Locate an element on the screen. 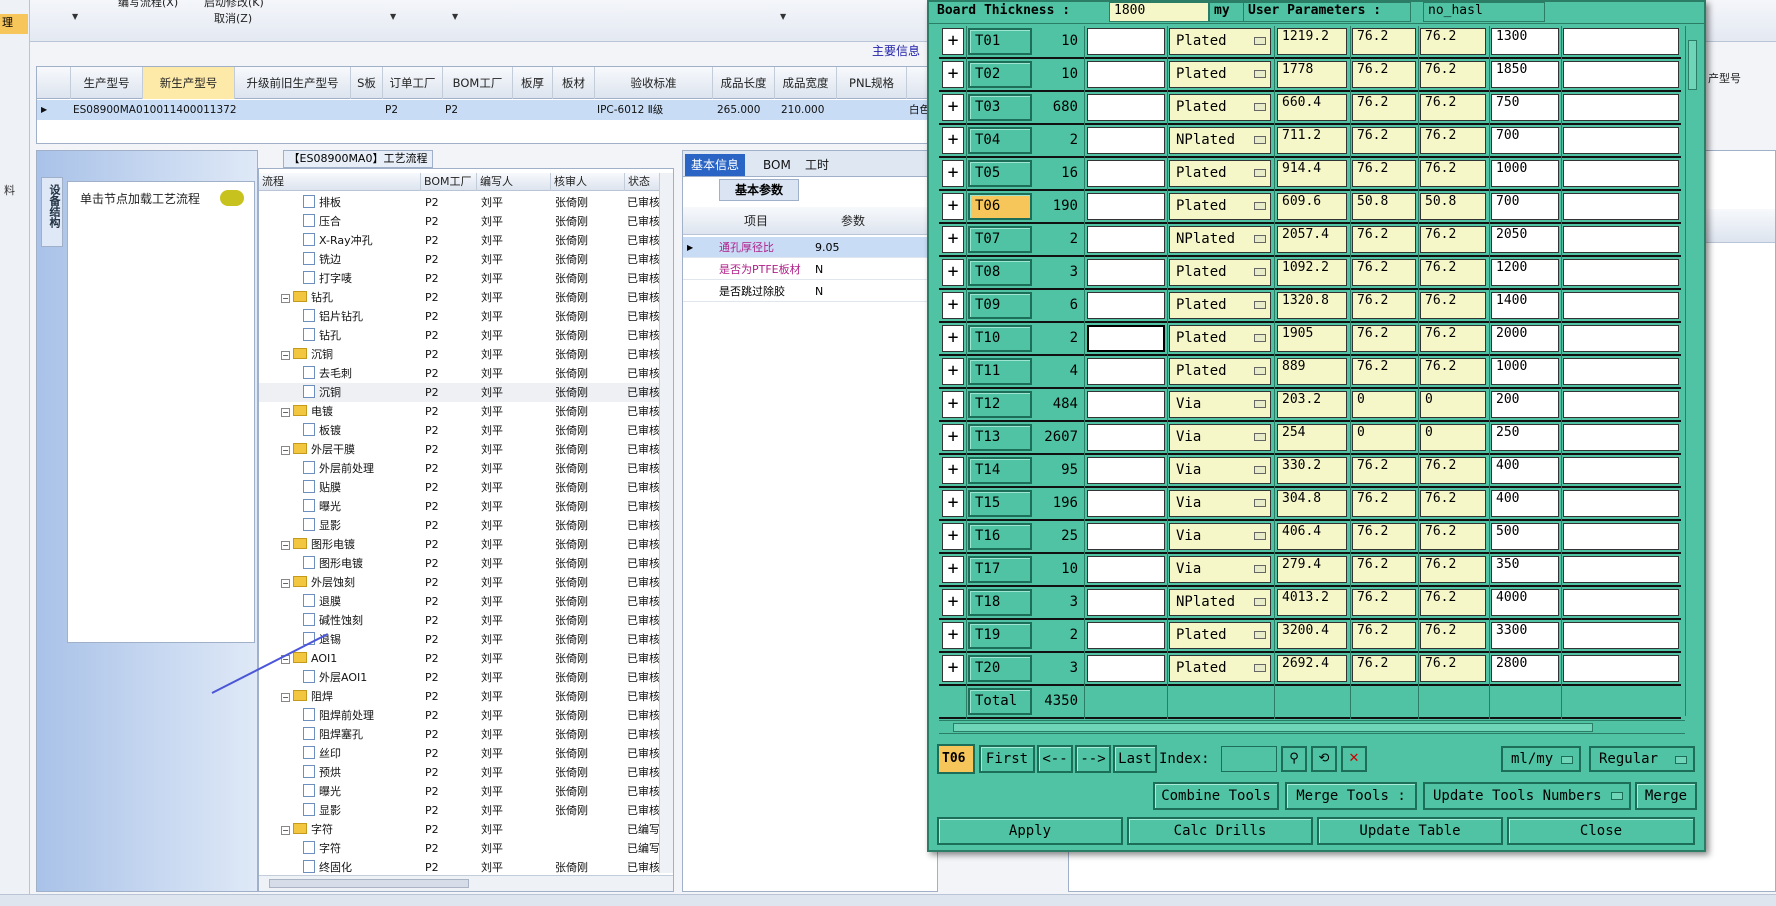 This screenshot has width=1776, height=906. tool-finish-size: 203.2 is located at coordinates (1312, 404).